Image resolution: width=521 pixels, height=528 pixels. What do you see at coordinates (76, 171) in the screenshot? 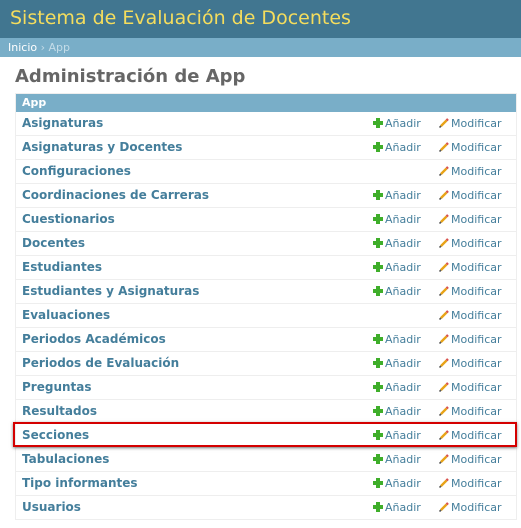
I see `model-name-link: Configuraciones` at bounding box center [76, 171].